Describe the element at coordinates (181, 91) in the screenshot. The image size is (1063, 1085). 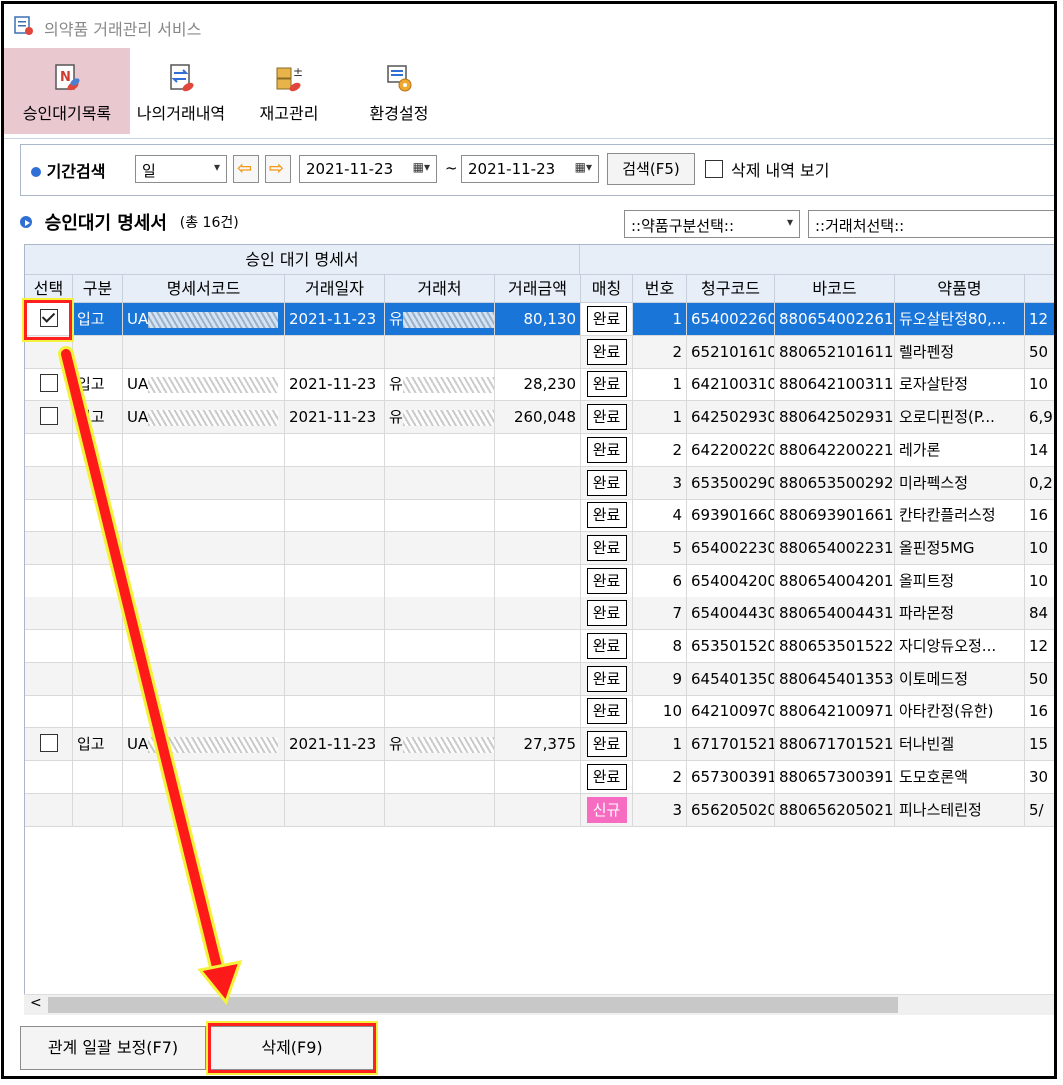
I see `toolbar-transaction-history: 나의거래내역` at that location.